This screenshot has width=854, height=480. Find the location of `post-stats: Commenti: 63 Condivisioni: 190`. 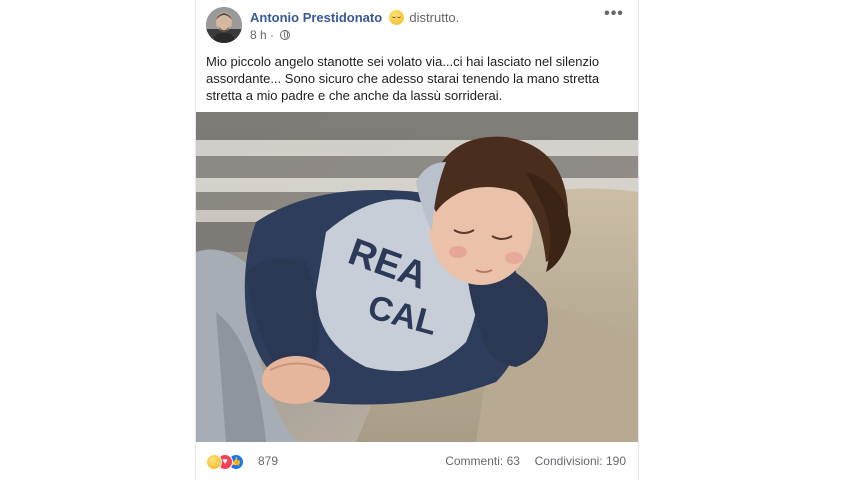

post-stats: Commenti: 63 Condivisioni: 190 is located at coordinates (535, 461).